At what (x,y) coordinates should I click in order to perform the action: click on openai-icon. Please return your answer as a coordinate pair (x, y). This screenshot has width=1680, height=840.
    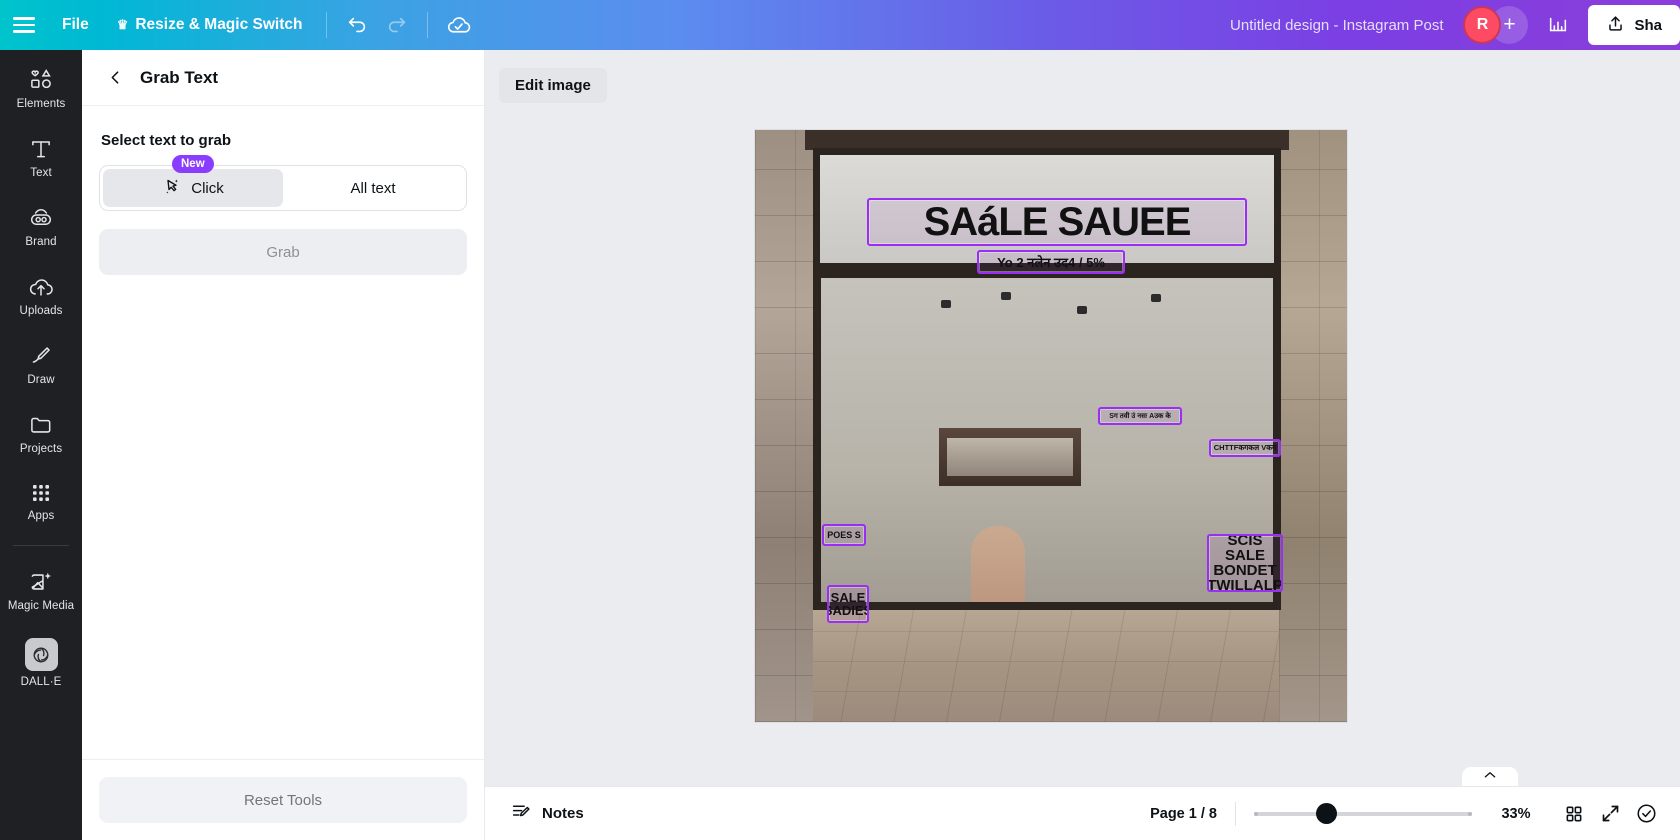
    Looking at the image, I should click on (41, 654).